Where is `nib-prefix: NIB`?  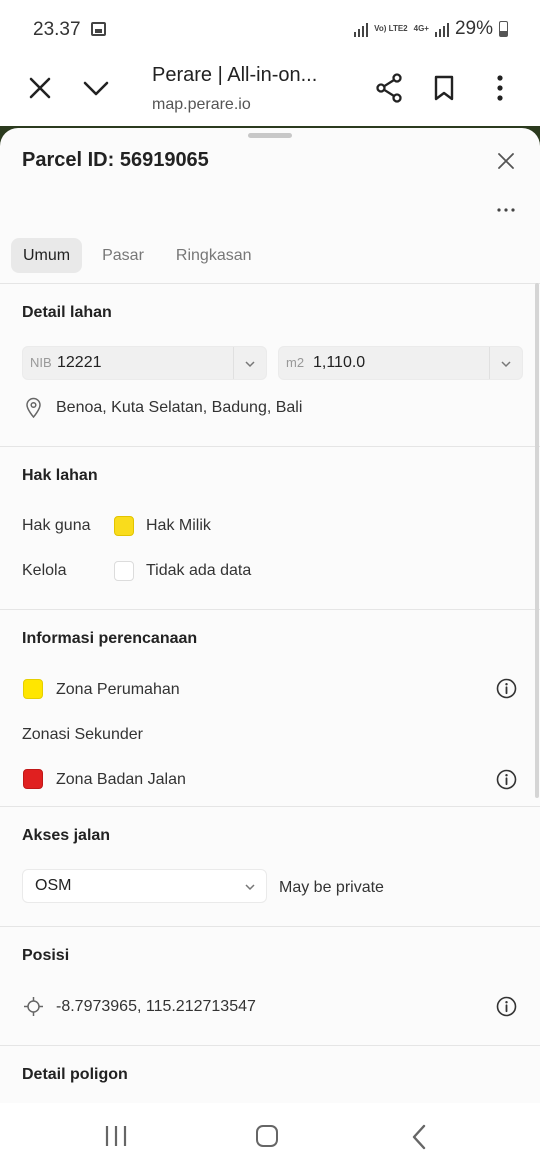 nib-prefix: NIB is located at coordinates (41, 362).